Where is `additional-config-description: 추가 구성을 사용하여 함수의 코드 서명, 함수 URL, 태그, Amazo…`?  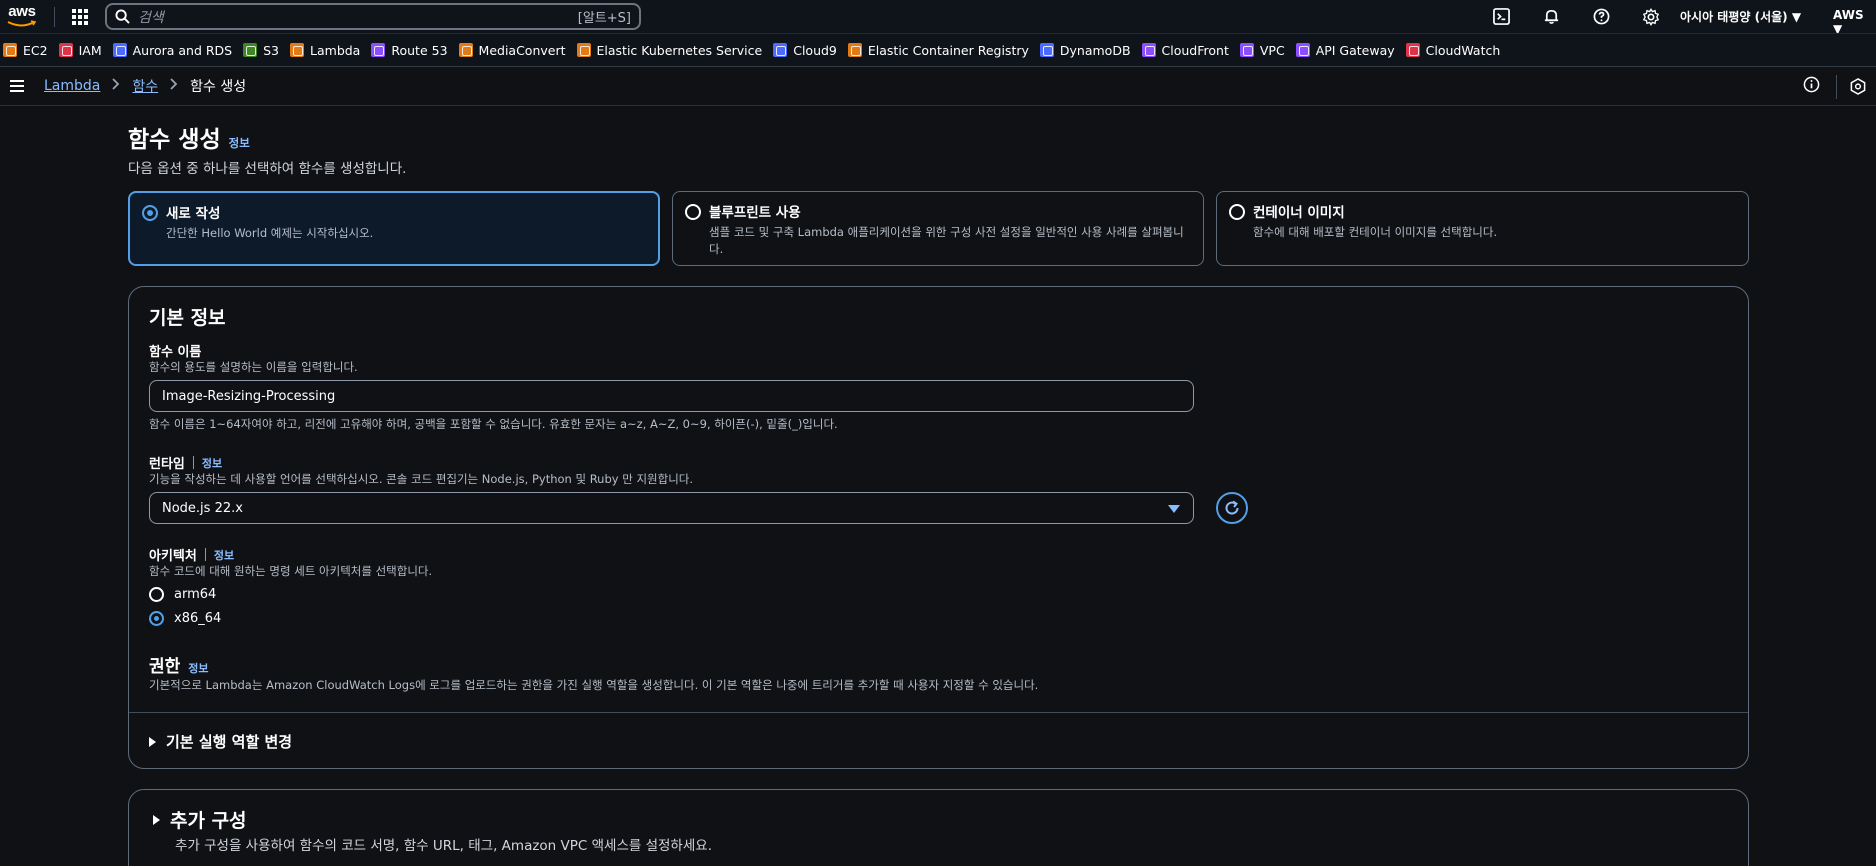 additional-config-description: 추가 구성을 사용하여 함수의 코드 서명, 함수 URL, 태그, Amazo… is located at coordinates (443, 846).